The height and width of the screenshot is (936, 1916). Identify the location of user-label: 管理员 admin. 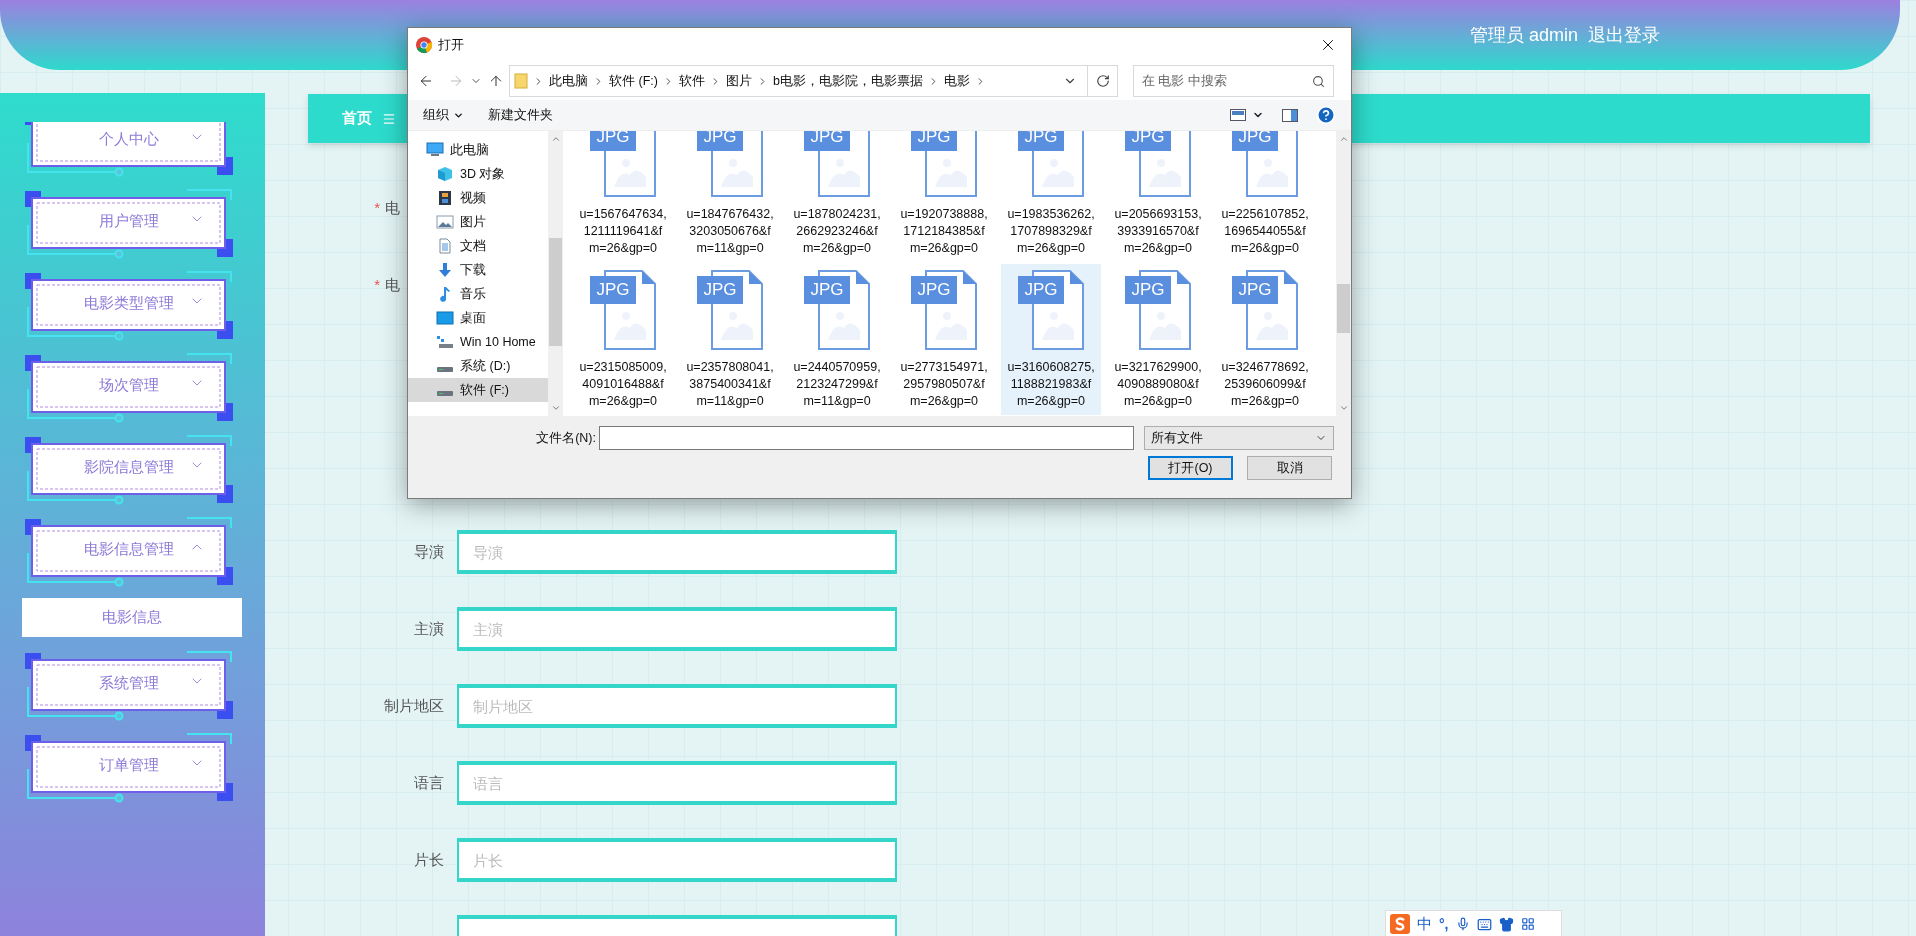
(1523, 35).